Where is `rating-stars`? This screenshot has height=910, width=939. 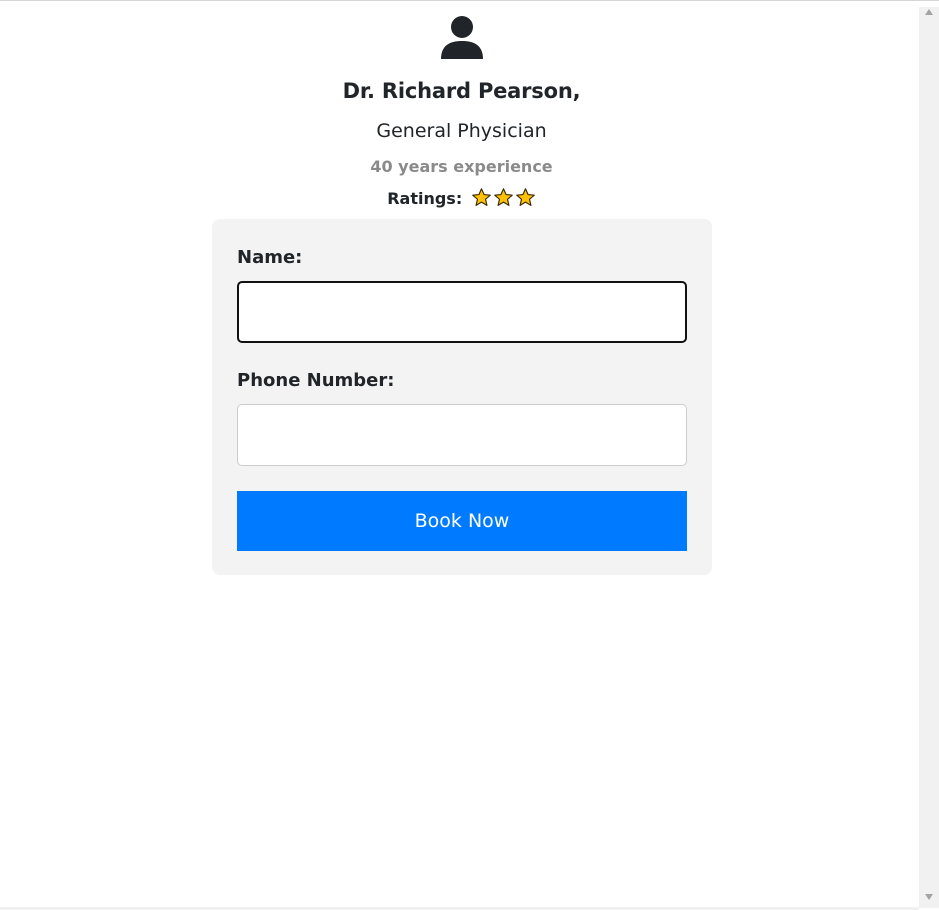
rating-stars is located at coordinates (503, 199).